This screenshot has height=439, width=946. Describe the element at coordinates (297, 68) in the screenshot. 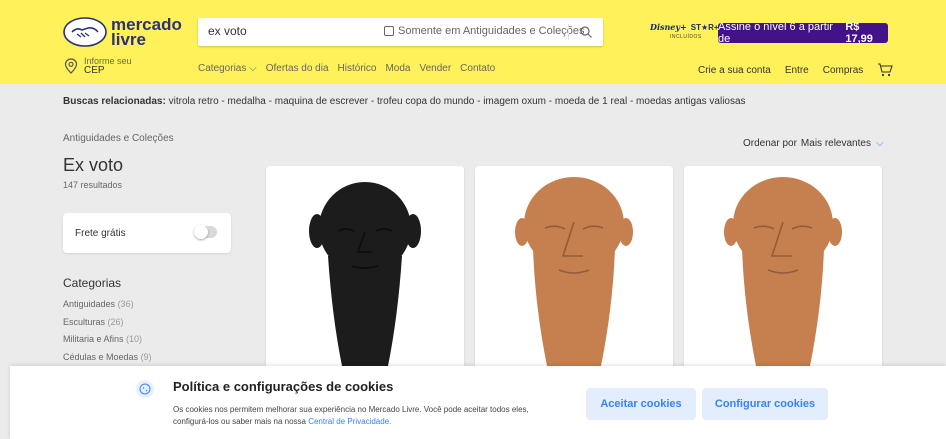

I see `nav-ofertas: Ofertas do dia` at that location.